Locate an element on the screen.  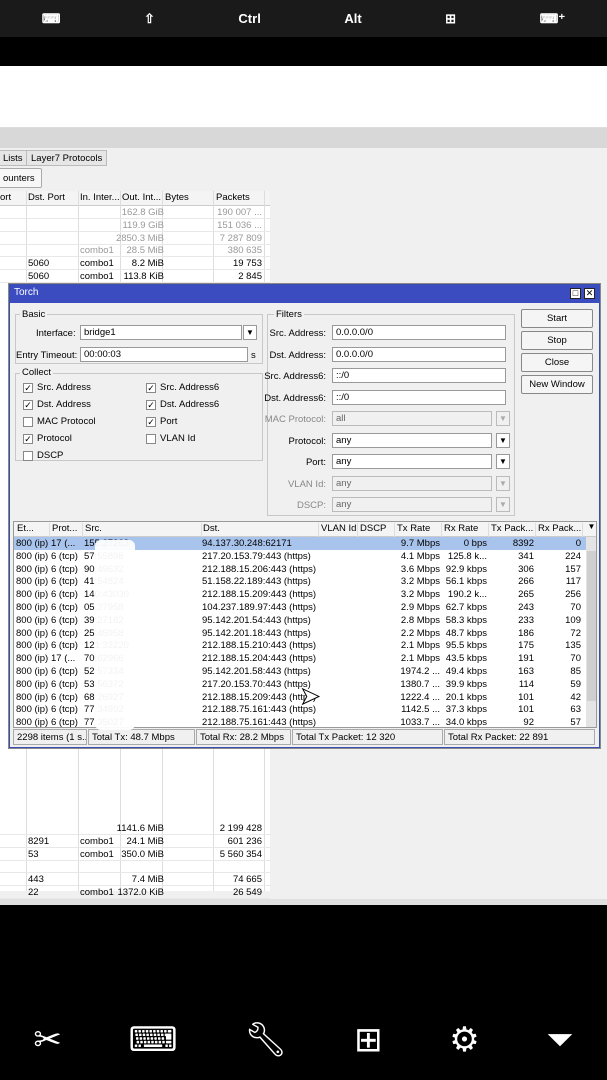
proto-filter-input: any is located at coordinates (412, 440).